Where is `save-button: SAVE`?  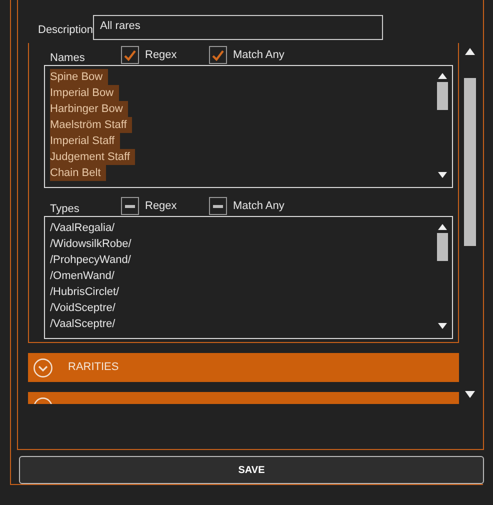 save-button: SAVE is located at coordinates (251, 470).